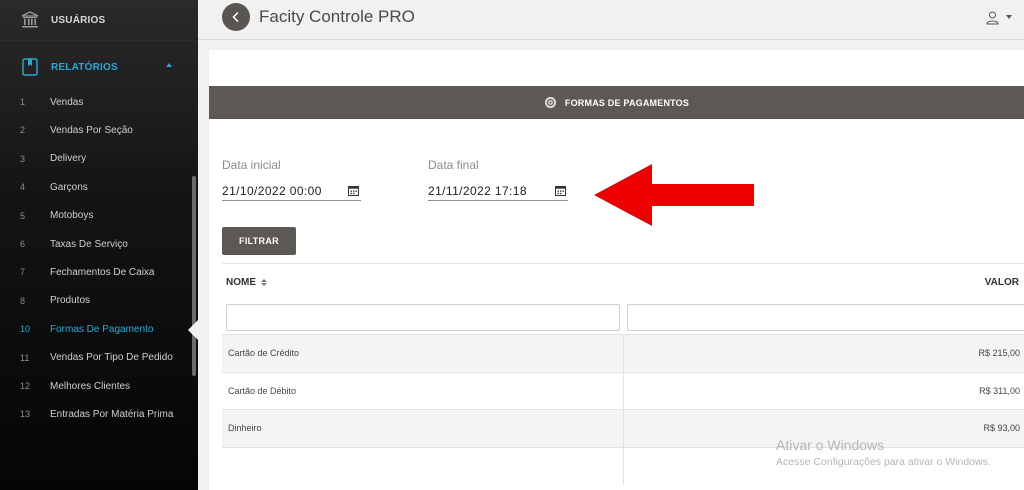 The image size is (1024, 490). I want to click on sidebar-section-reports: RELATÓRIOS, so click(99, 67).